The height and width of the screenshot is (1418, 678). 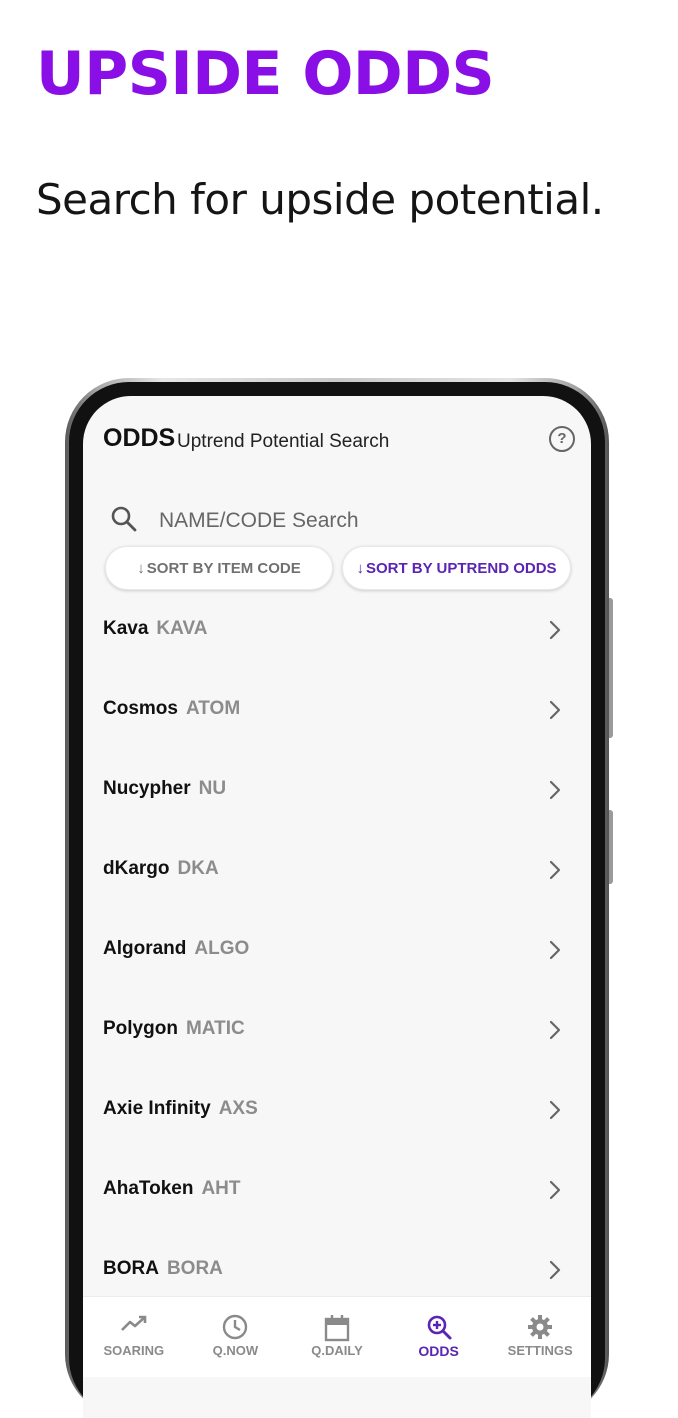 I want to click on list-item: Algorand ALGO, so click(x=337, y=950).